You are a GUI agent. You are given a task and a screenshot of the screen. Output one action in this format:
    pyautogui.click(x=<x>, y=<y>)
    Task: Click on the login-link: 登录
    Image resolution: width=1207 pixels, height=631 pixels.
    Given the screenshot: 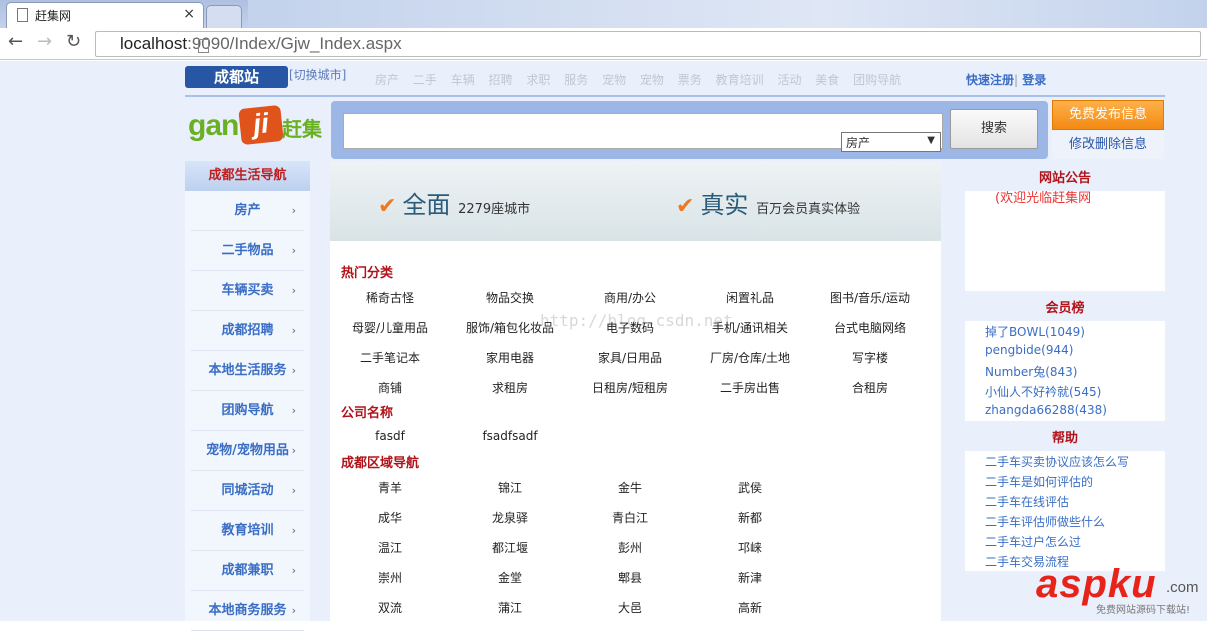 What is the action you would take?
    pyautogui.click(x=1034, y=80)
    